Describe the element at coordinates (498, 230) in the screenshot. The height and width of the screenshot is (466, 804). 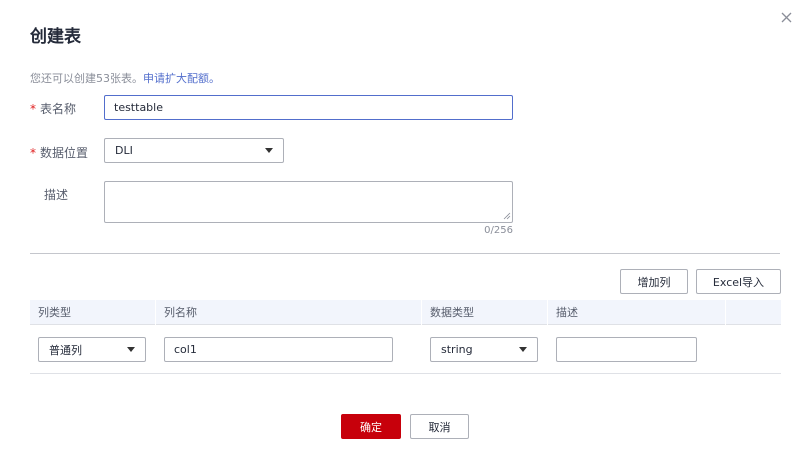
I see `description-char-count: 0/256` at that location.